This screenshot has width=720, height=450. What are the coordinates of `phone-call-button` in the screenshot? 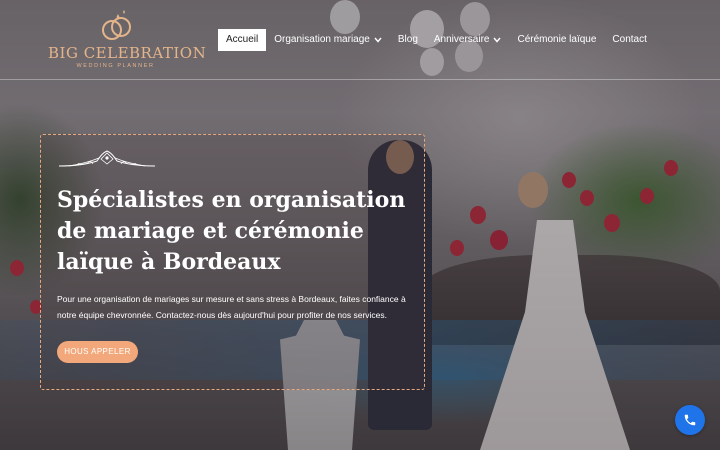 It's located at (690, 420).